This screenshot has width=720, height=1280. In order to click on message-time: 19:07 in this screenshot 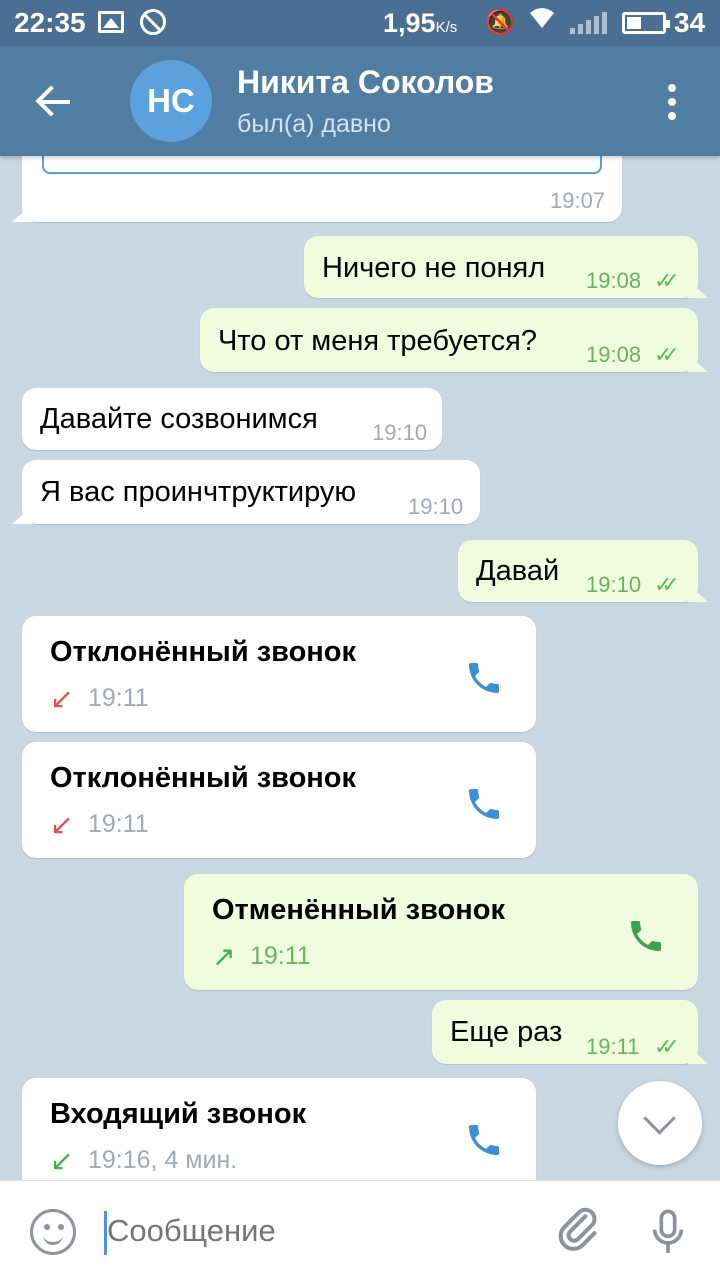, I will do `click(578, 200)`.